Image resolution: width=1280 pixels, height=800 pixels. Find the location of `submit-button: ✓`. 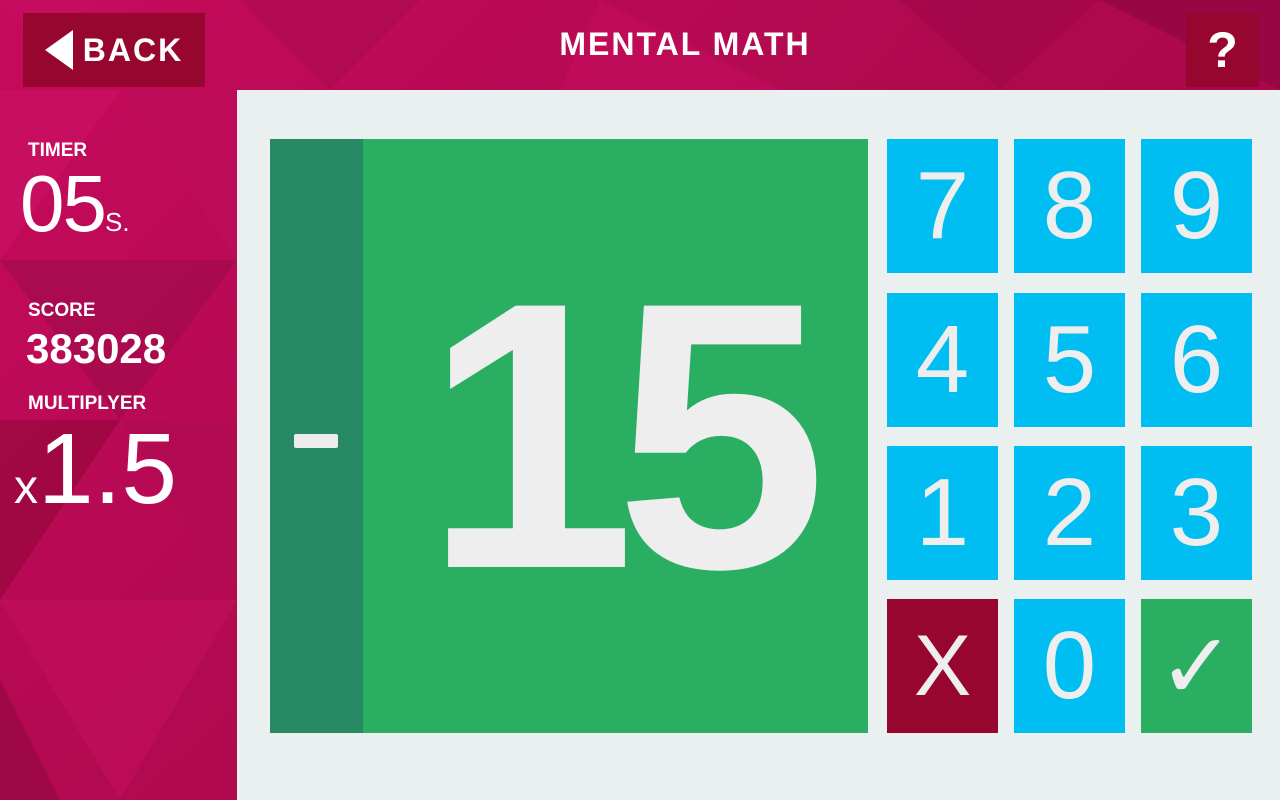

submit-button: ✓ is located at coordinates (1196, 666).